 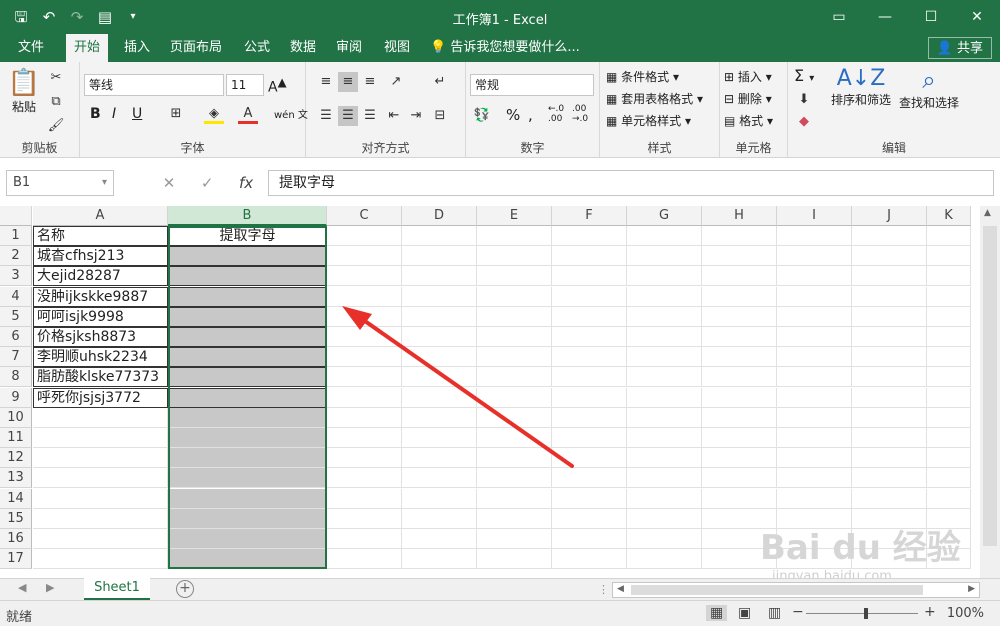 What do you see at coordinates (648, 120) in the screenshot?
I see `cell-styles-button: ▦ 单元格样式 ▾` at bounding box center [648, 120].